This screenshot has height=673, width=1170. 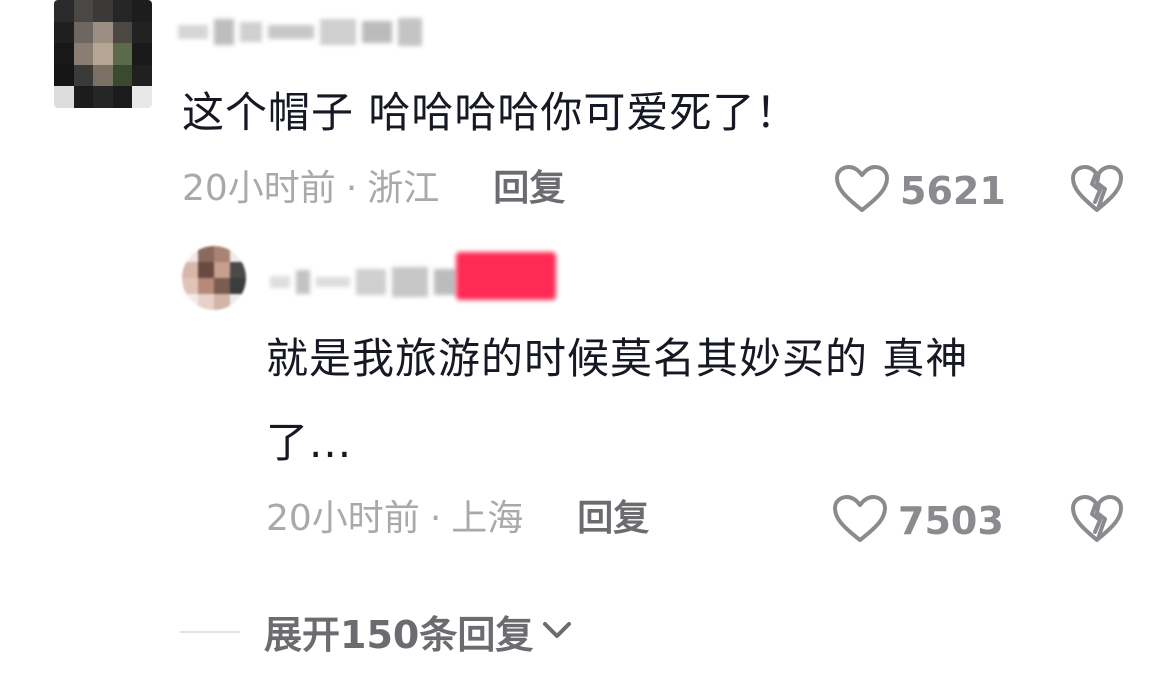 I want to click on like-button: 5621, so click(x=920, y=191).